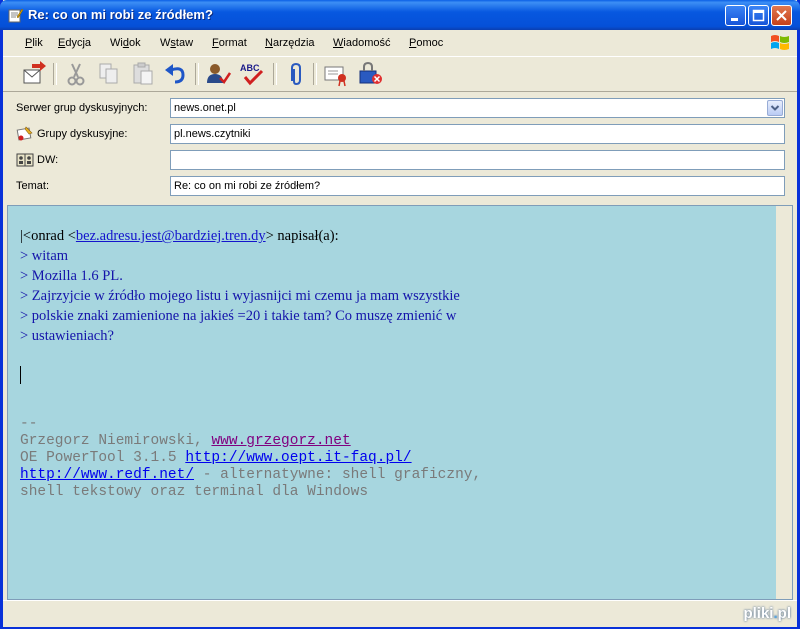 The height and width of the screenshot is (629, 800). What do you see at coordinates (48, 160) in the screenshot?
I see `cc-label: DW:` at bounding box center [48, 160].